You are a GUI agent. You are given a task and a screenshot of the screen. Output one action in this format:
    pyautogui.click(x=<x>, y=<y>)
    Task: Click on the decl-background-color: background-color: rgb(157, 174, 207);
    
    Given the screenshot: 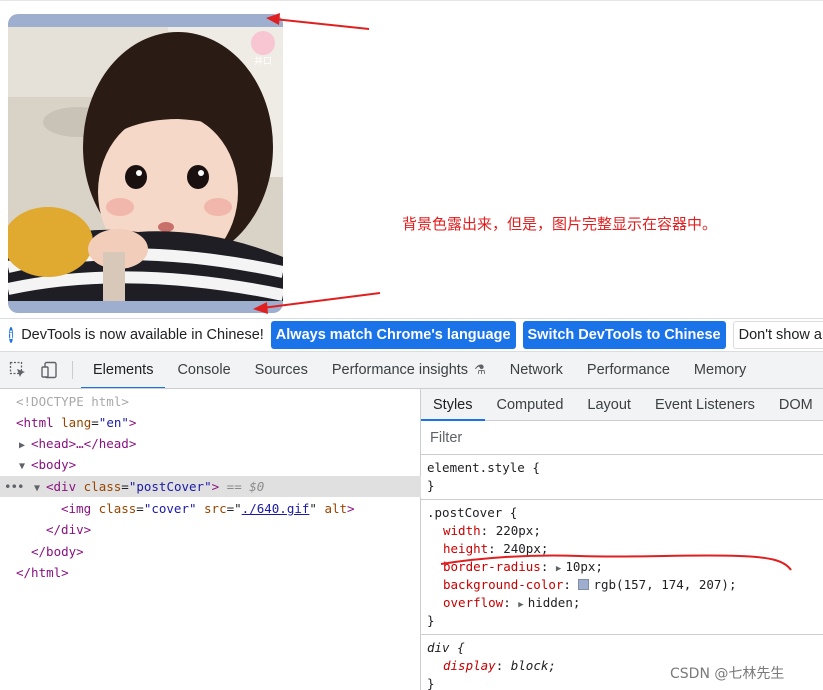 What is the action you would take?
    pyautogui.click(x=622, y=585)
    